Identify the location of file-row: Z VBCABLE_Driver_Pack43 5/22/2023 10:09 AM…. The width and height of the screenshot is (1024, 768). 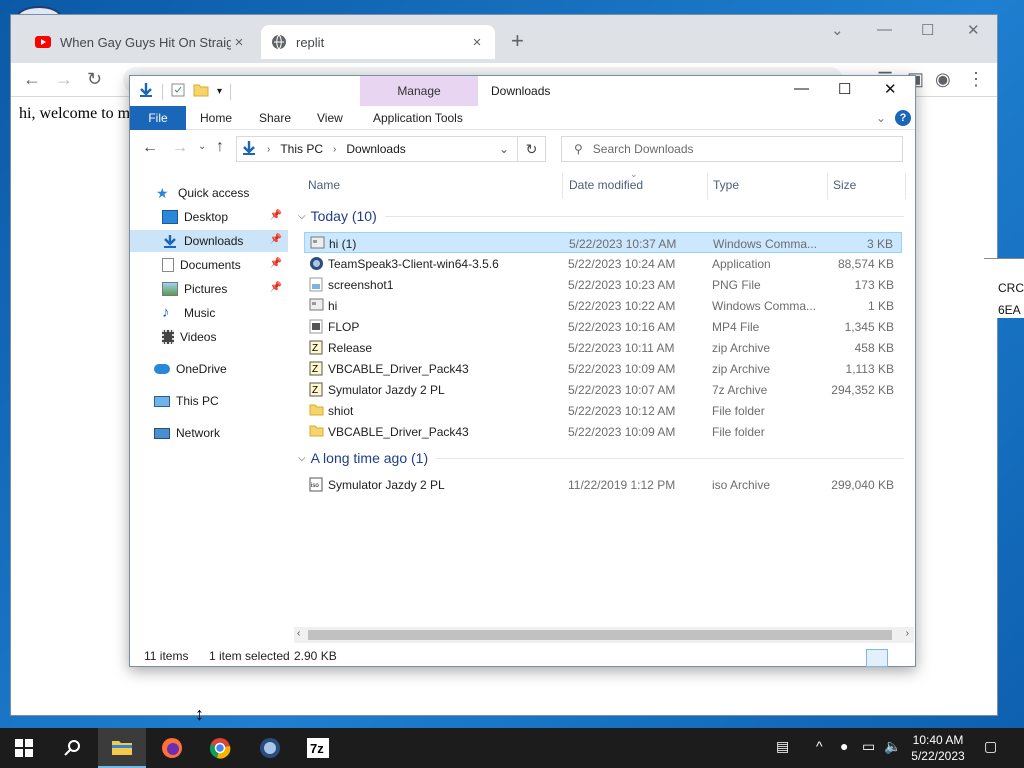
(603, 368).